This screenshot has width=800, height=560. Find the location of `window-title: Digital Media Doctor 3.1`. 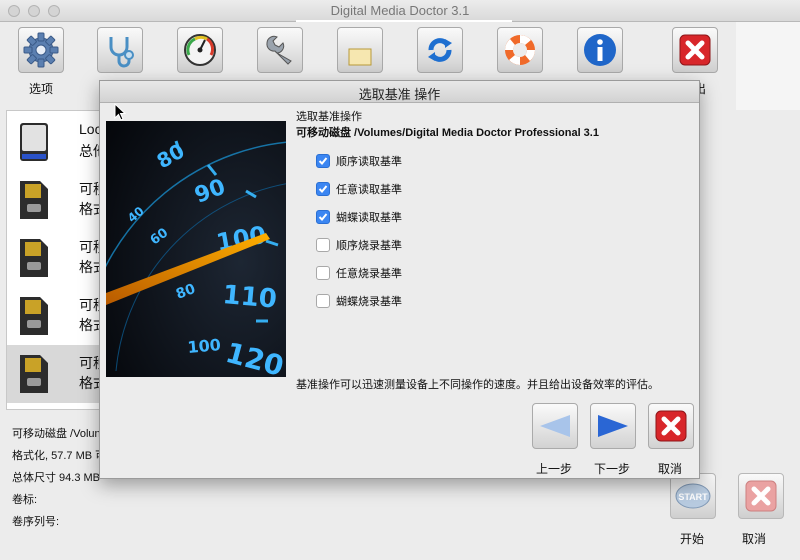

window-title: Digital Media Doctor 3.1 is located at coordinates (400, 10).